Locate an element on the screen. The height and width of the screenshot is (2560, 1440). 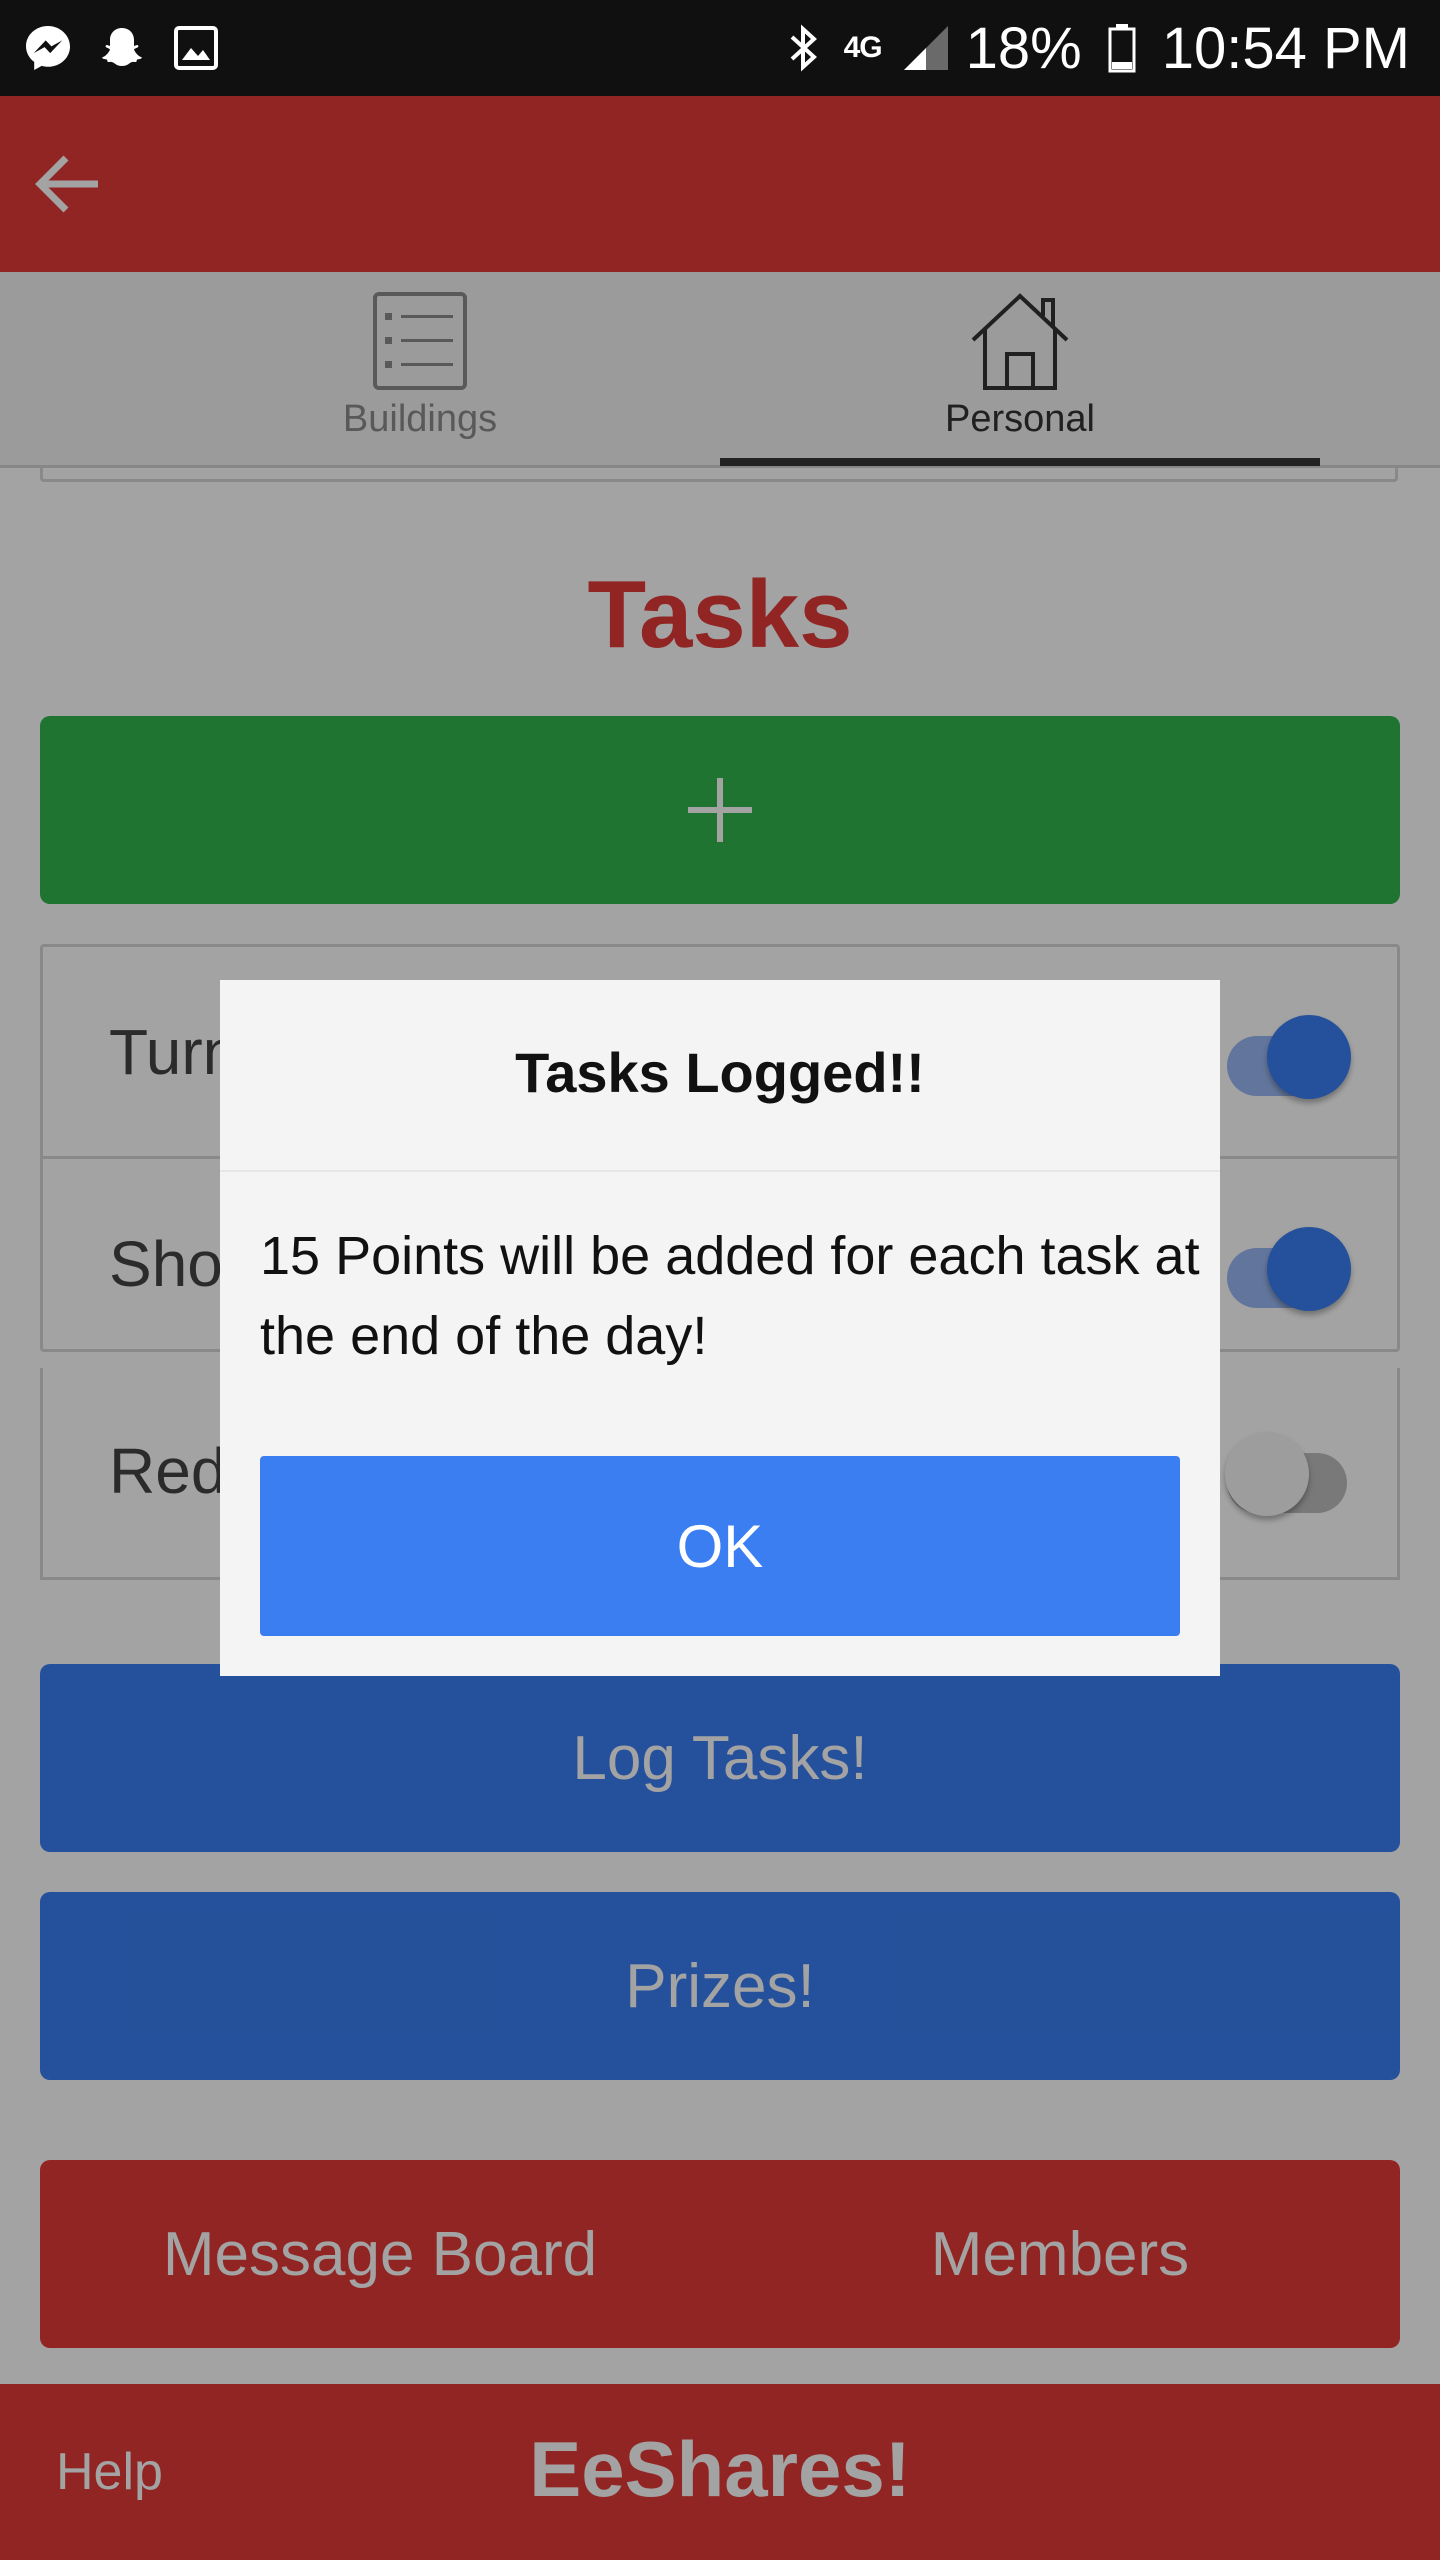
signal-icon is located at coordinates (926, 48).